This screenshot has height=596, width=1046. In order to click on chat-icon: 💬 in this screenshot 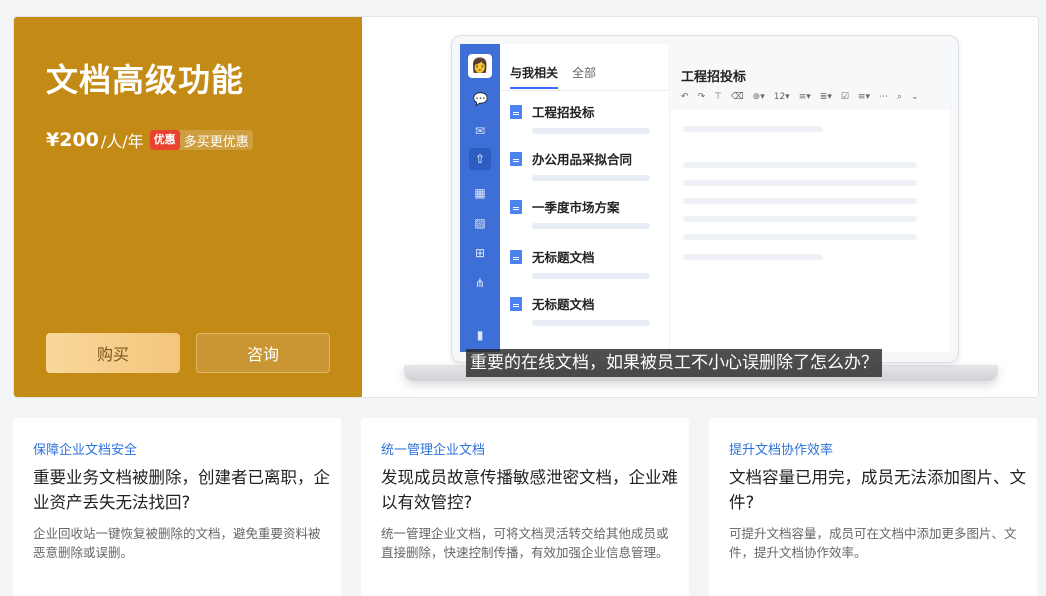, I will do `click(480, 99)`.